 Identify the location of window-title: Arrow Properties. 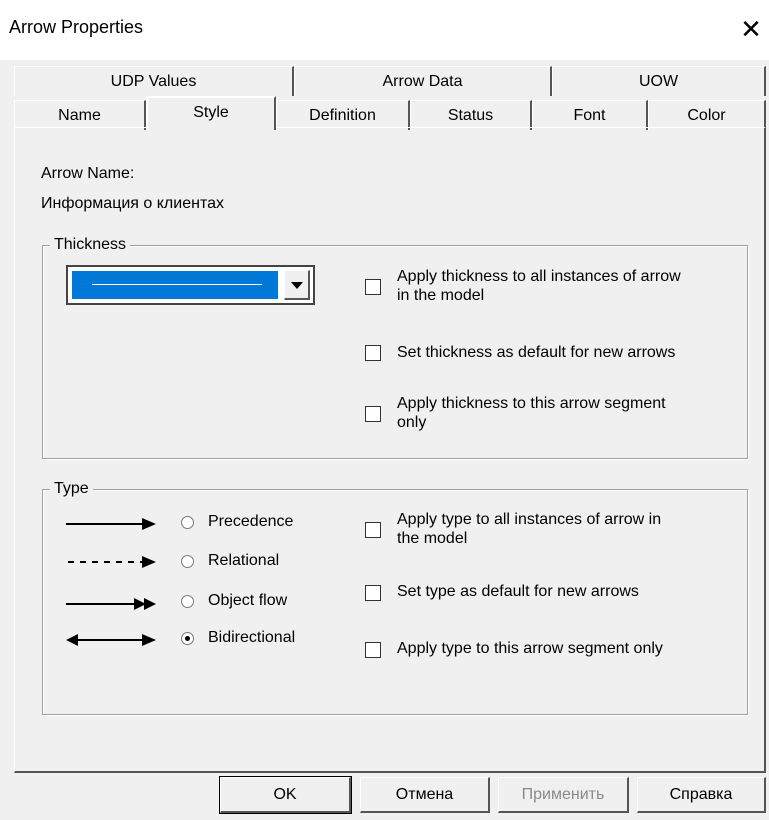
(76, 27).